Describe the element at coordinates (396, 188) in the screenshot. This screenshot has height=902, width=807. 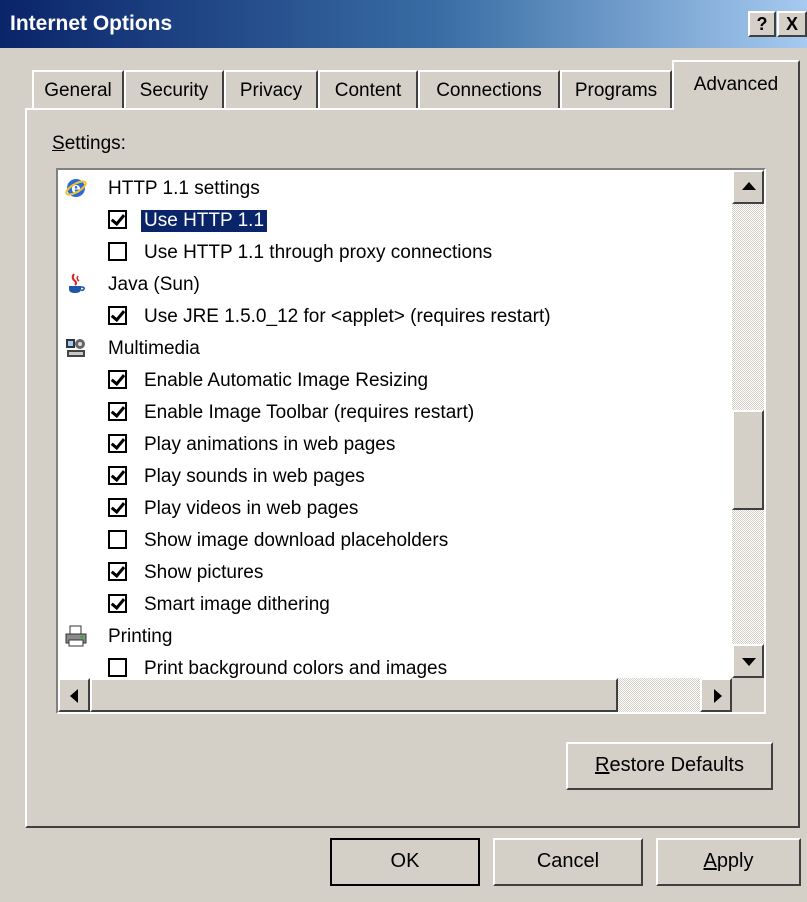
I see `settings-category: e HTTP 1.1 settings` at that location.